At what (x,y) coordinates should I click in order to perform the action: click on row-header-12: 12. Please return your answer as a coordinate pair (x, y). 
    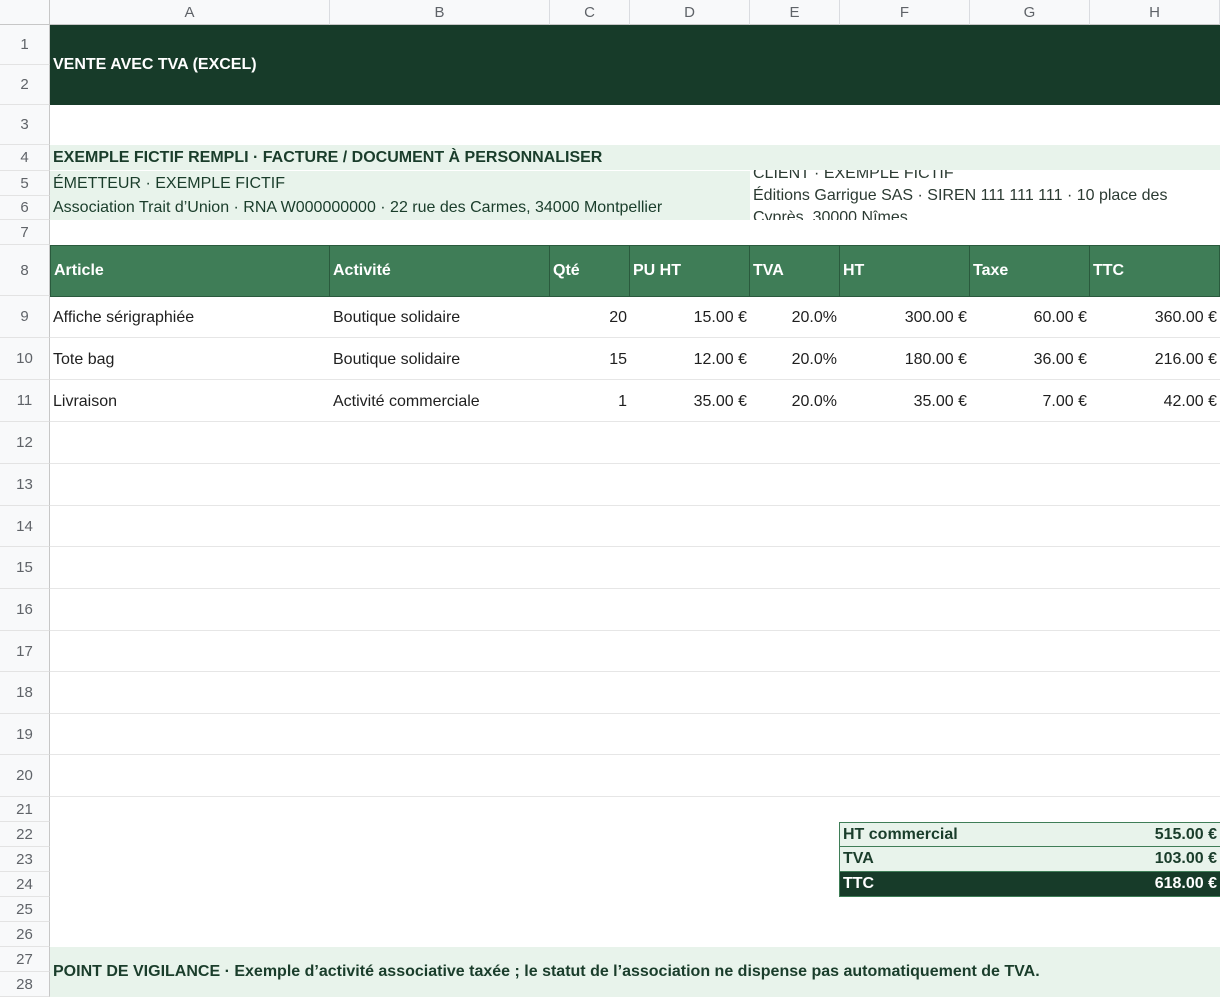
    Looking at the image, I should click on (25, 443).